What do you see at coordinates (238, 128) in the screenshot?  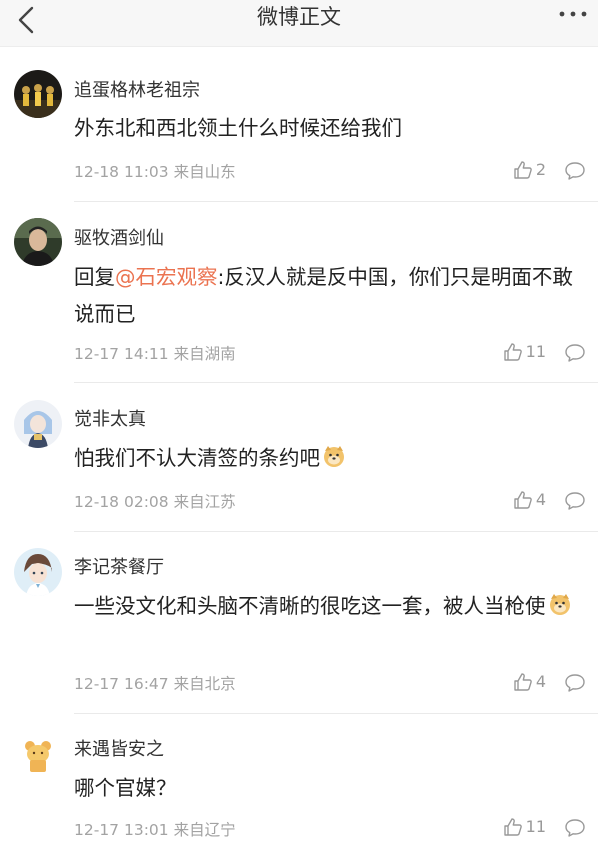 I see `comment-body: 外东北和西北领土什么时候还给我们` at bounding box center [238, 128].